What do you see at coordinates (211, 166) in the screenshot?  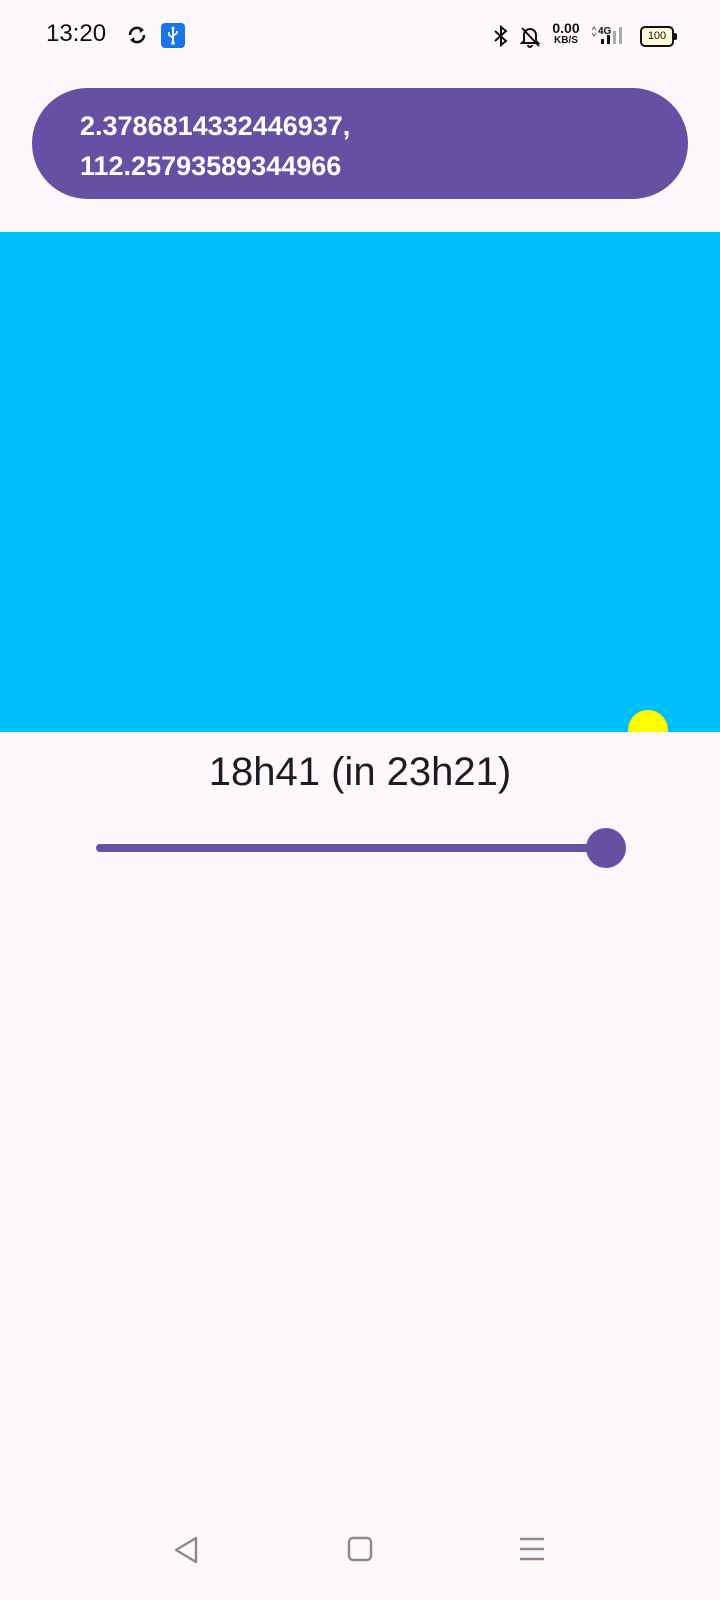 I see `longitude-text: 112.25793589344966` at bounding box center [211, 166].